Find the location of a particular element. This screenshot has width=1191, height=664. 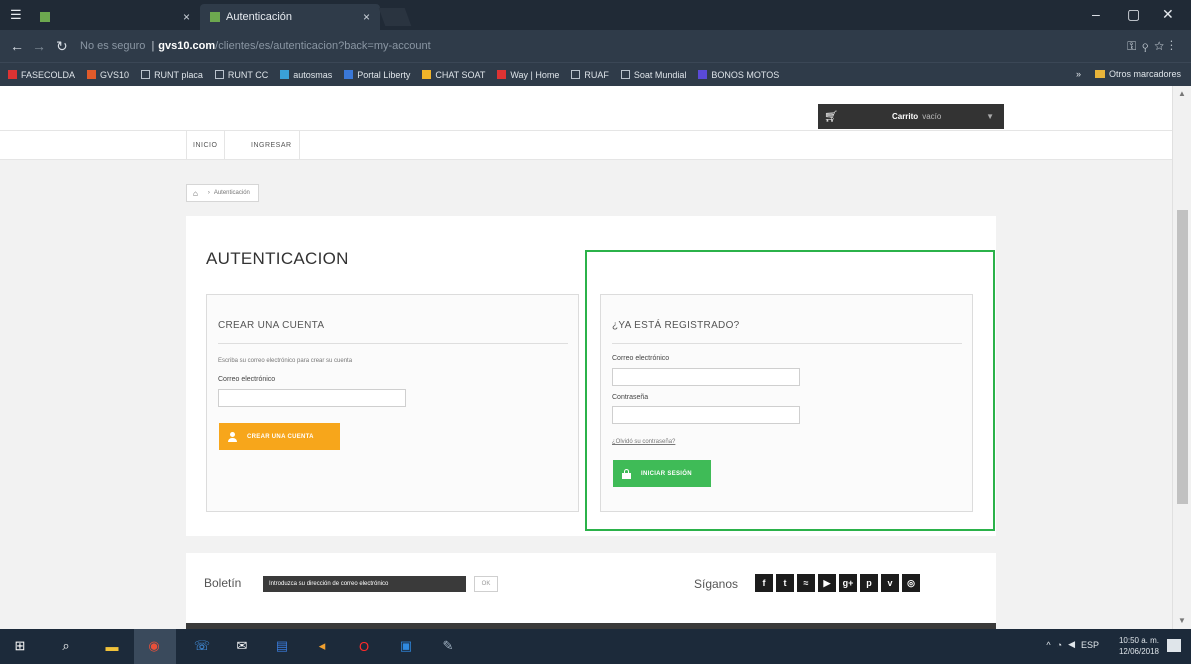

phone-icon: ☏ is located at coordinates (202, 646).